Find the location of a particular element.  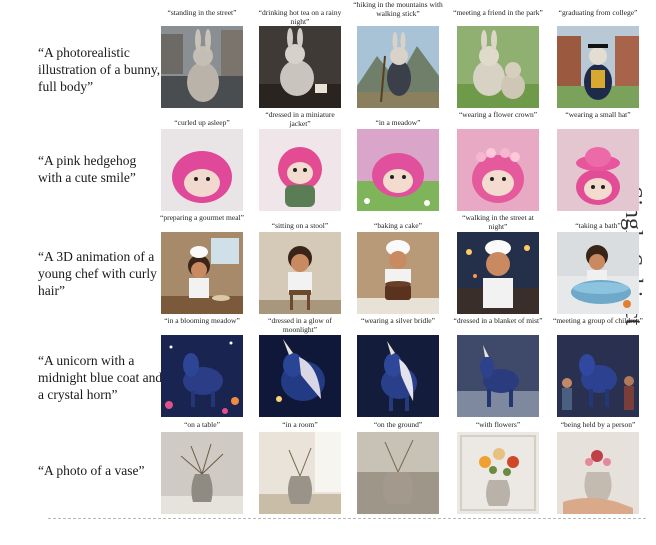

caption: “meeting a friend in the park” is located at coordinates (498, 12).